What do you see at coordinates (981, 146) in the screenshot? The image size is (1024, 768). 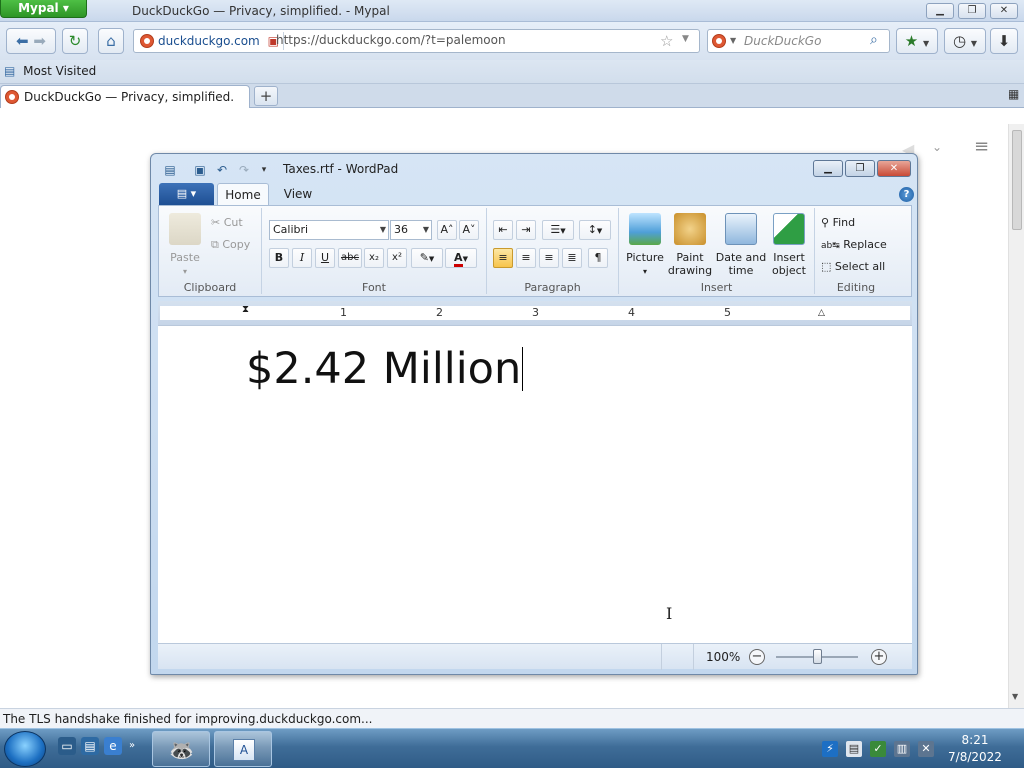 I see `hamburger-menu-icon: ≡` at bounding box center [981, 146].